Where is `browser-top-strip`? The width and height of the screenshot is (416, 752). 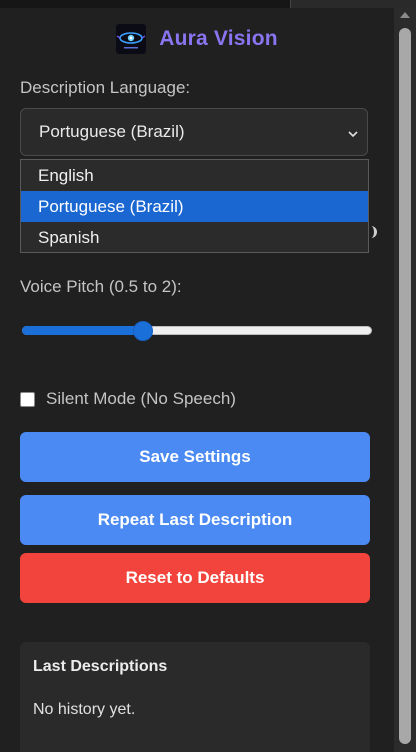
browser-top-strip is located at coordinates (208, 4).